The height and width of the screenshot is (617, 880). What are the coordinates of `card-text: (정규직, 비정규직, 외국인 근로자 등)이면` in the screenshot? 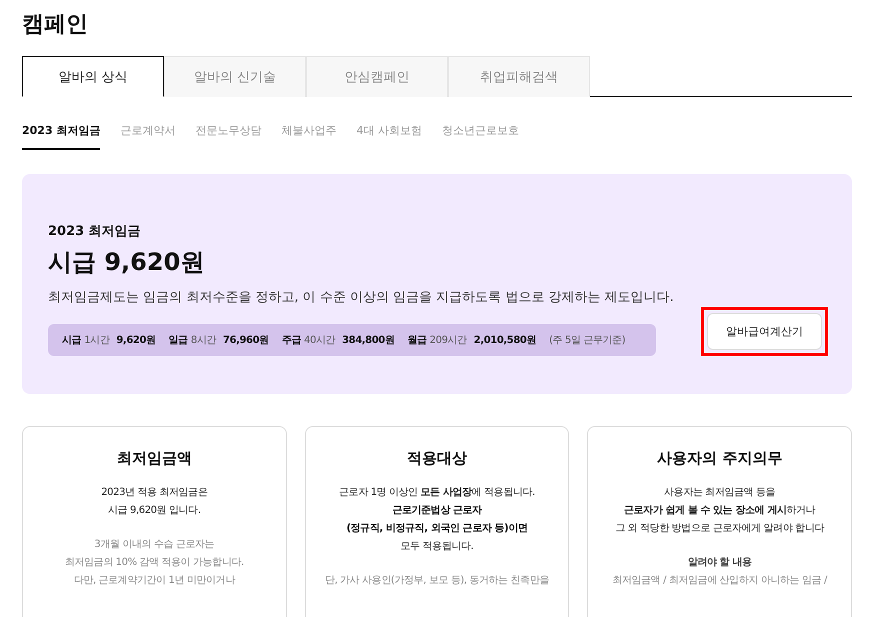 It's located at (437, 529).